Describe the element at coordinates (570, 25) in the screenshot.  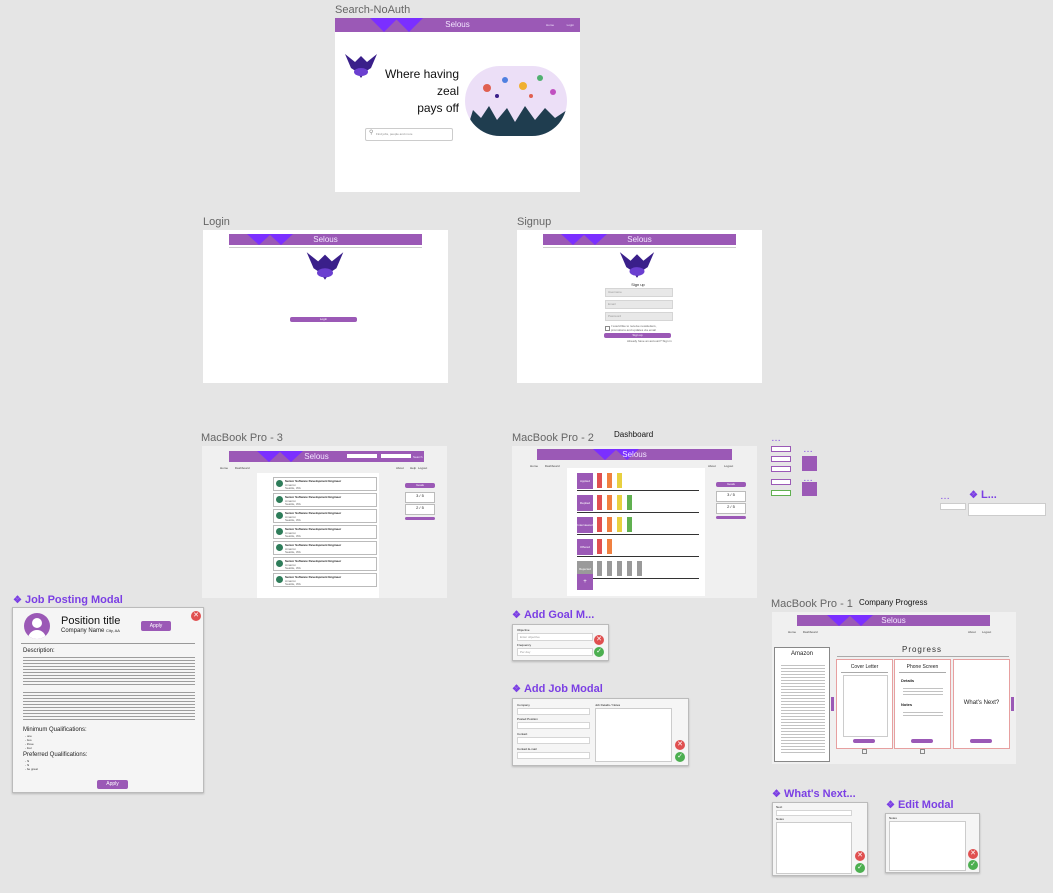
I see `nav-login-link: Login` at that location.